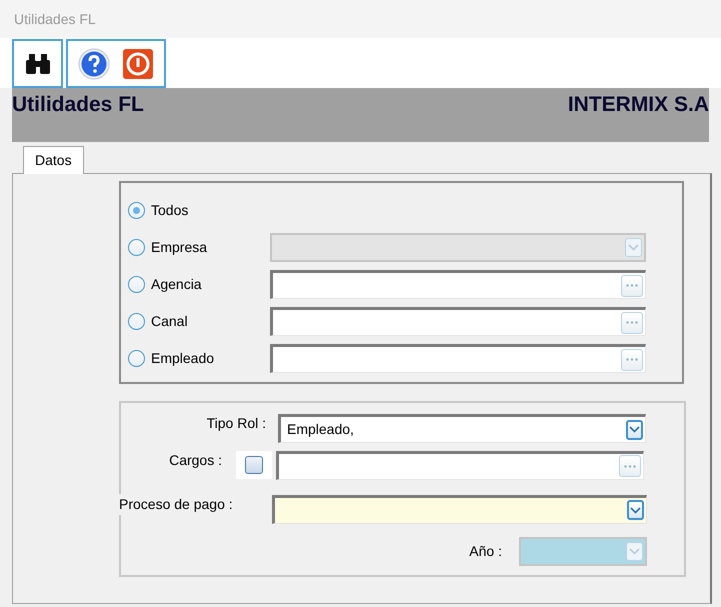 The height and width of the screenshot is (607, 721). I want to click on checkbox, so click(254, 465).